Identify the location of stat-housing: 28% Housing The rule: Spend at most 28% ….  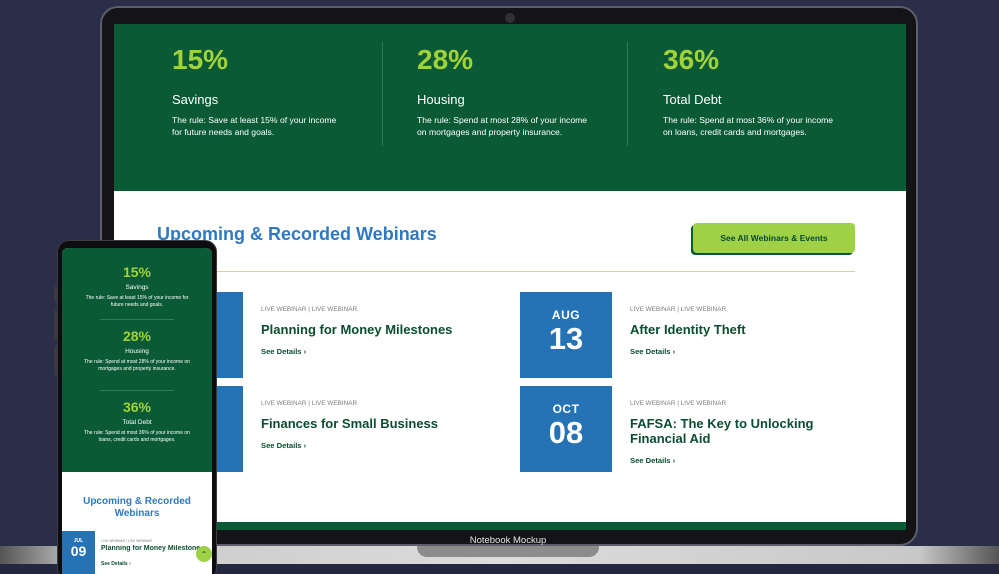
(517, 90).